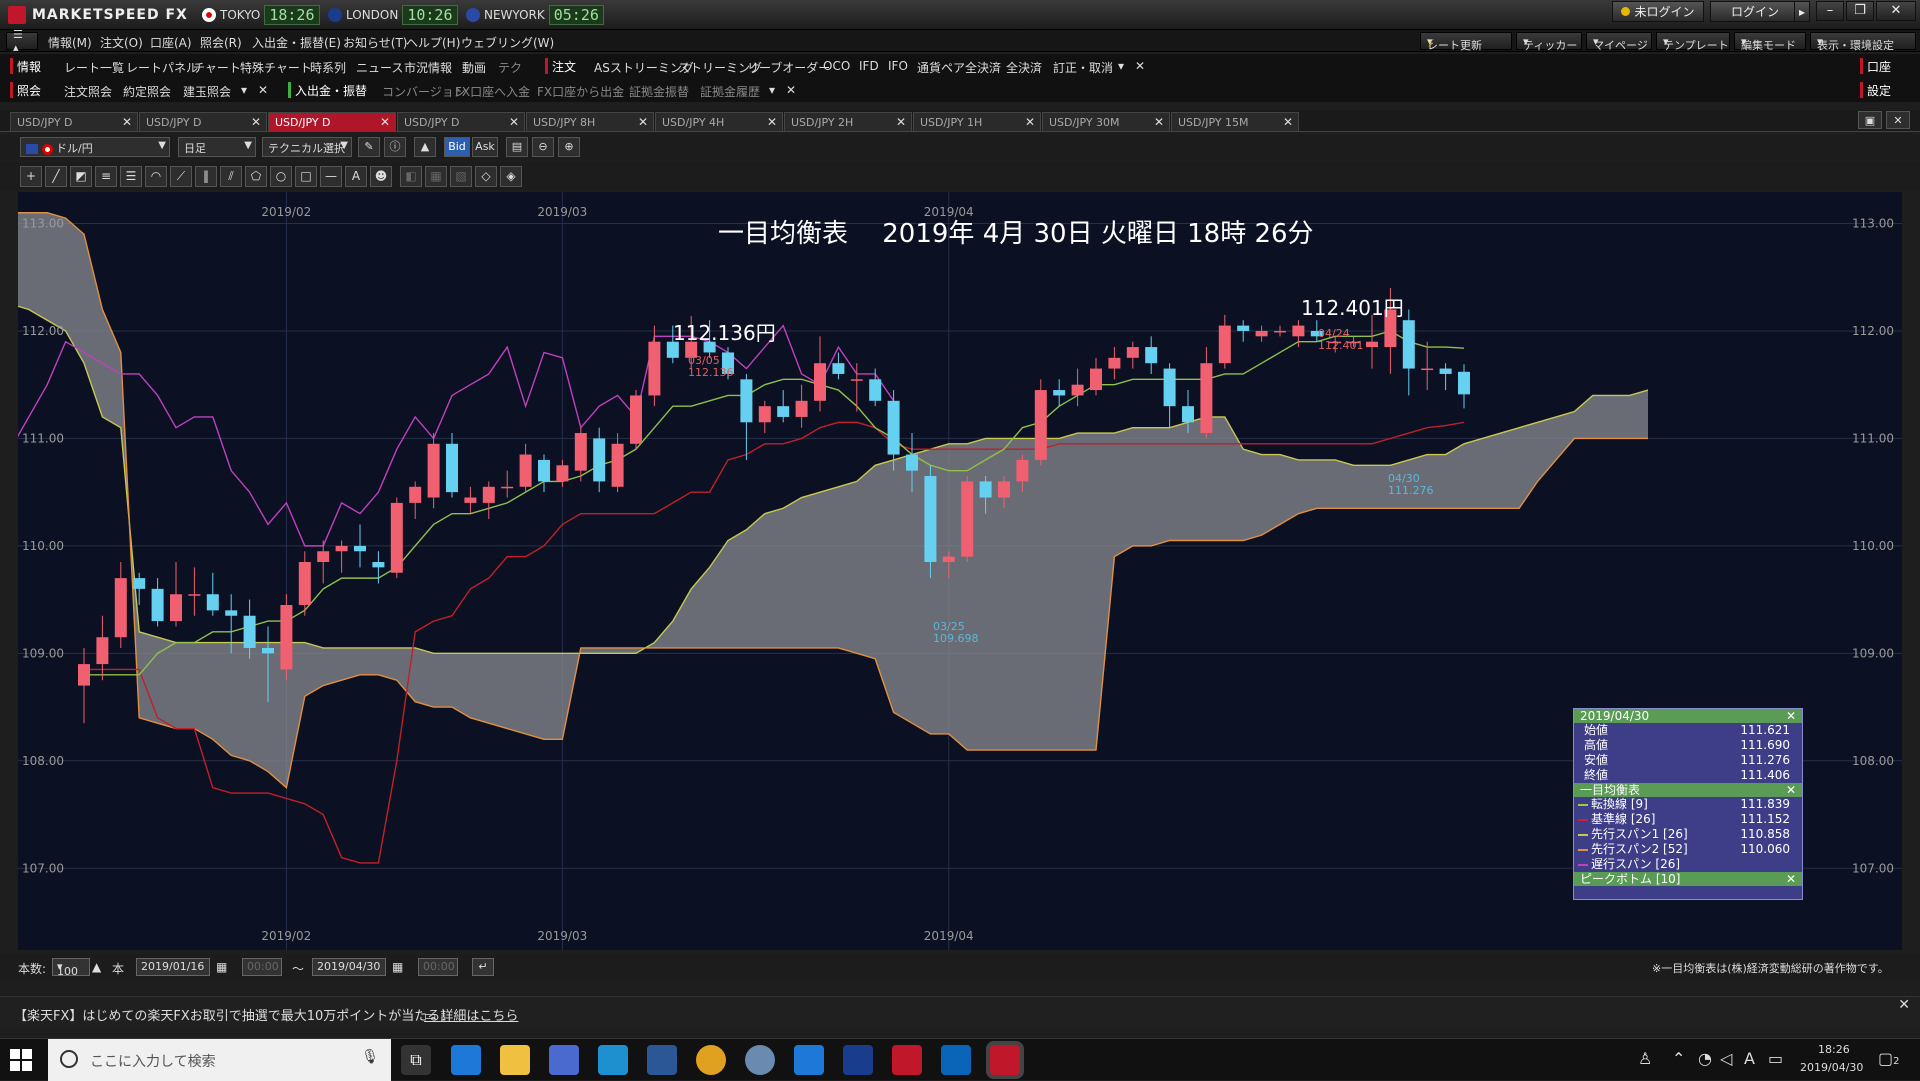 This screenshot has height=1081, width=1920. I want to click on template-dropdown: テンプレート ▾, so click(1693, 42).